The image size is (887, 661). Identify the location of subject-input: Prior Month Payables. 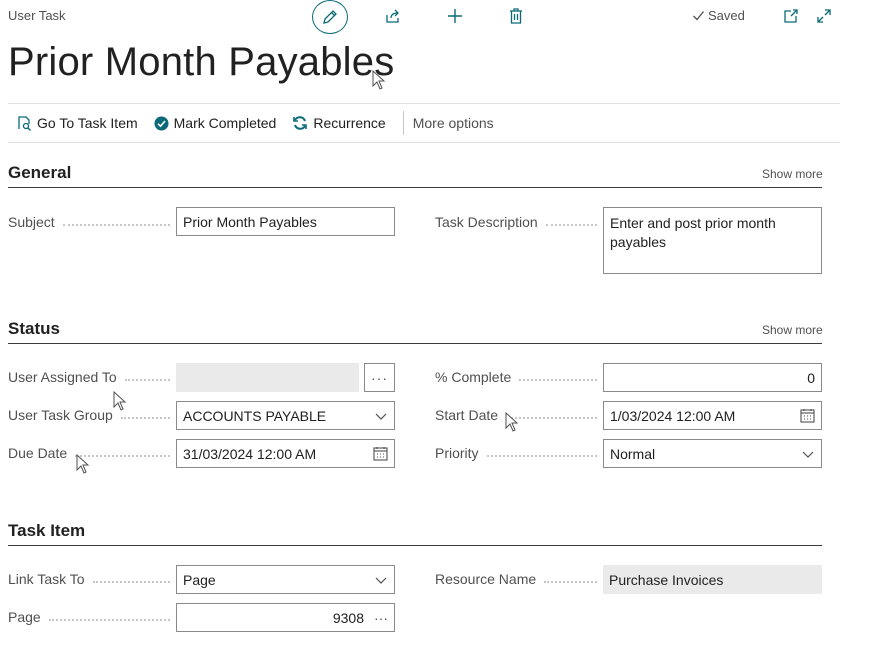
(285, 221).